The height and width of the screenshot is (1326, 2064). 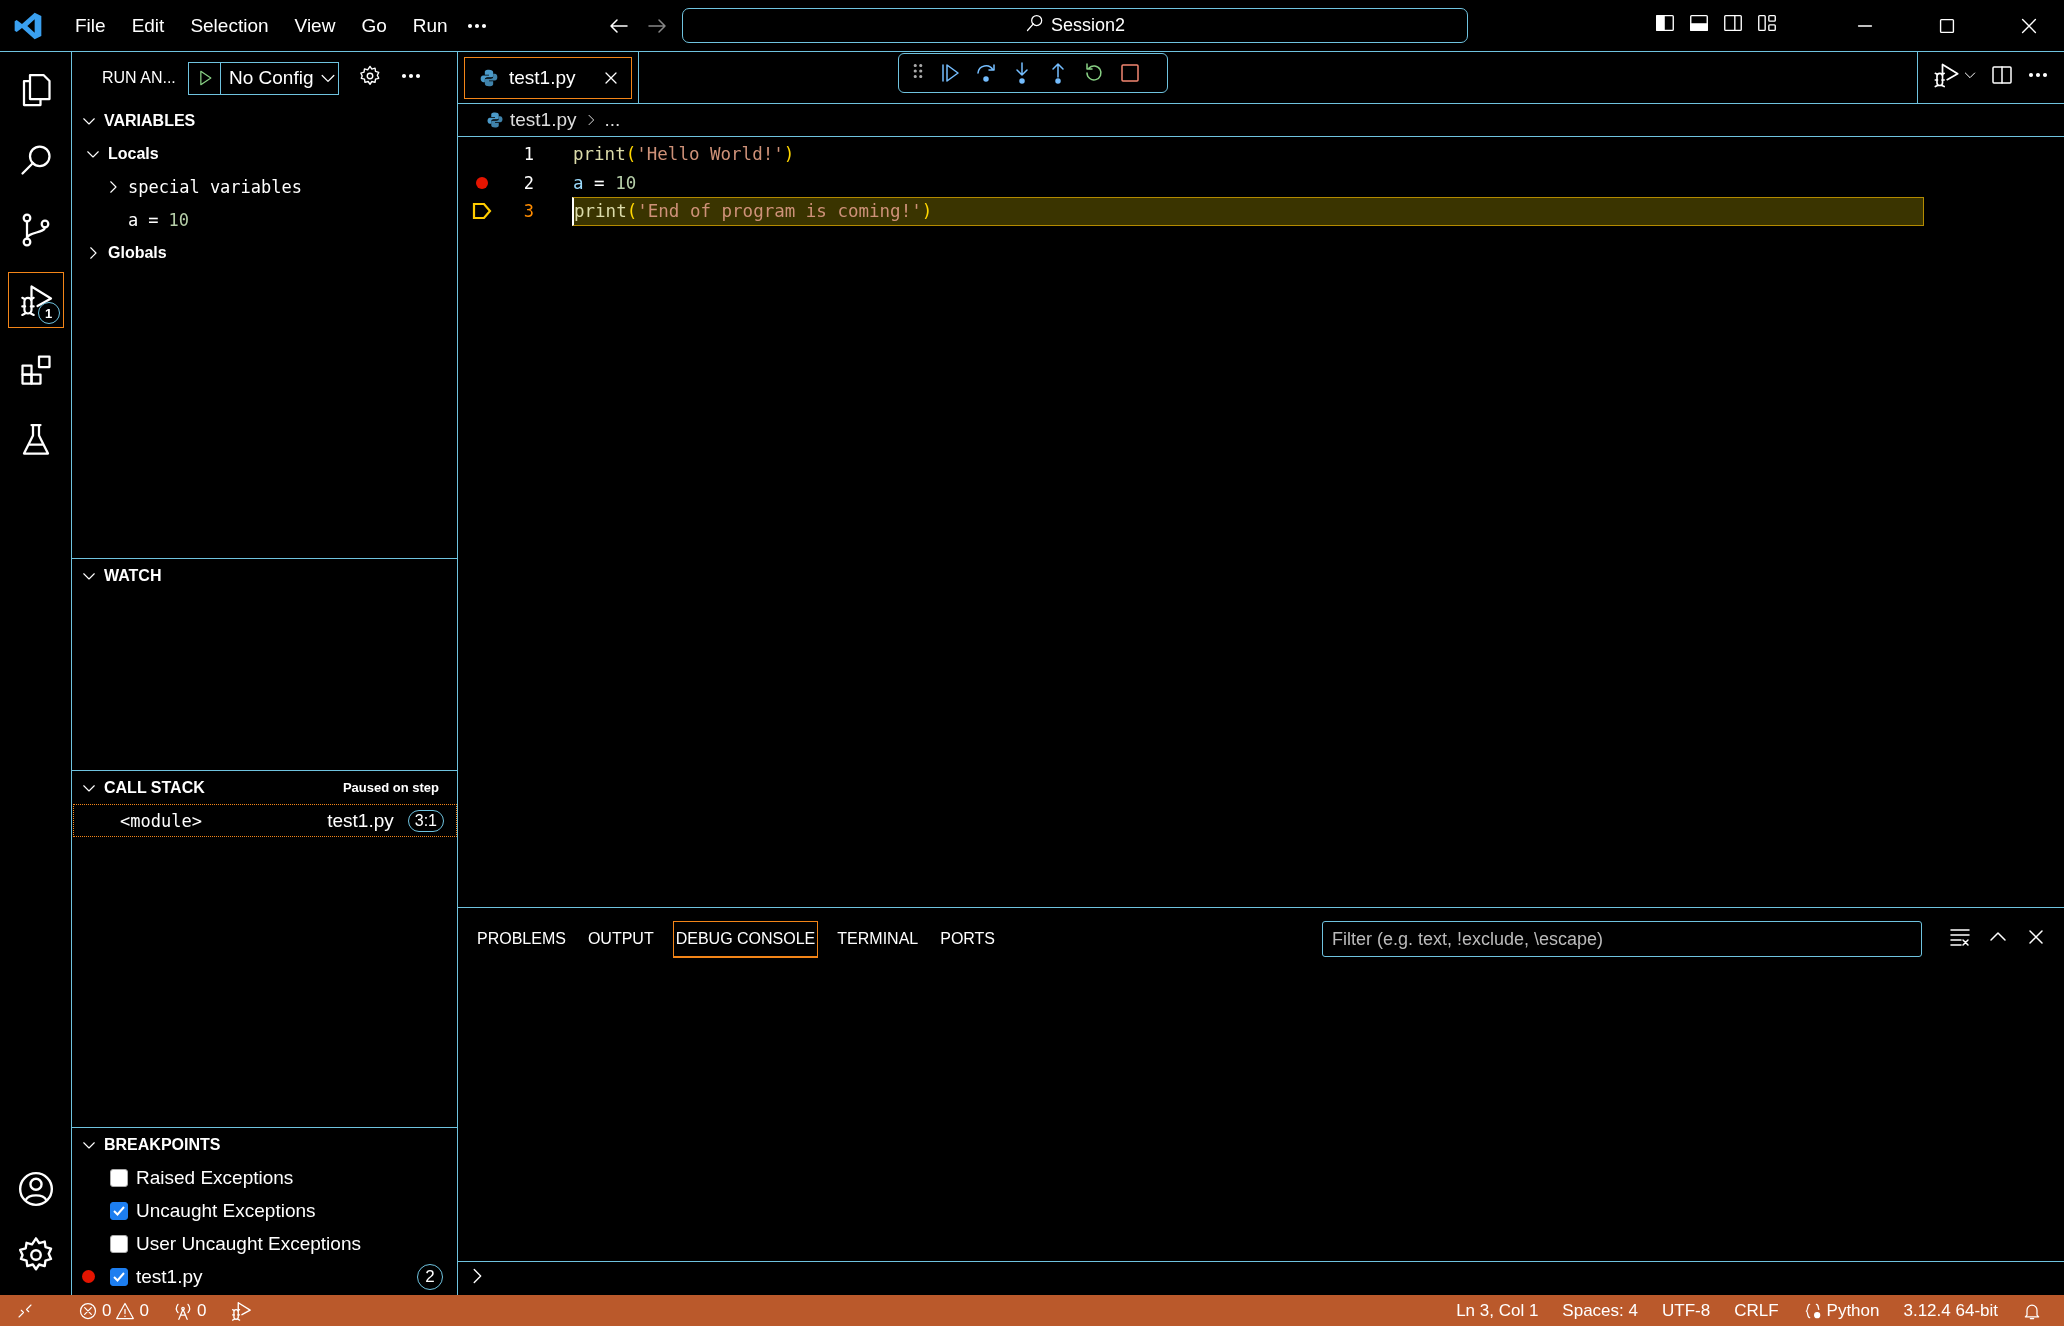 What do you see at coordinates (521, 939) in the screenshot?
I see `panel-tab: PROBLEMS` at bounding box center [521, 939].